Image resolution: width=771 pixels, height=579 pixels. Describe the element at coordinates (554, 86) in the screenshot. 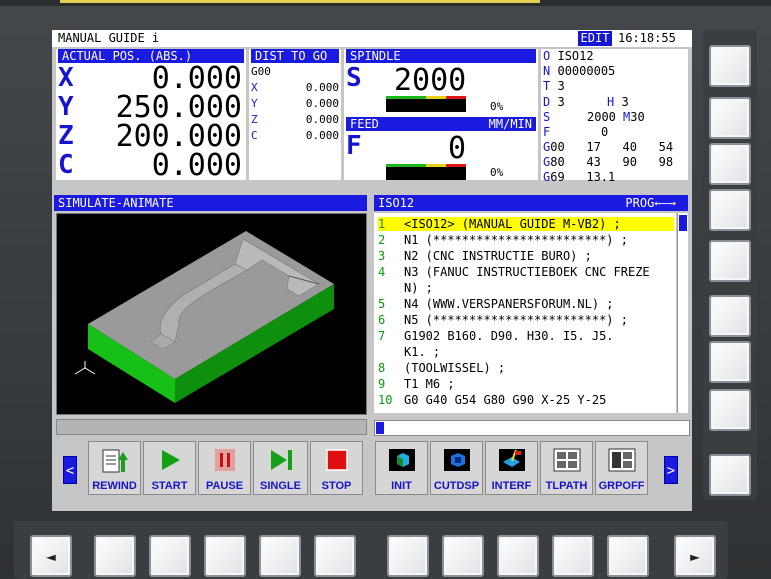

I see `modal-t: T 3` at that location.